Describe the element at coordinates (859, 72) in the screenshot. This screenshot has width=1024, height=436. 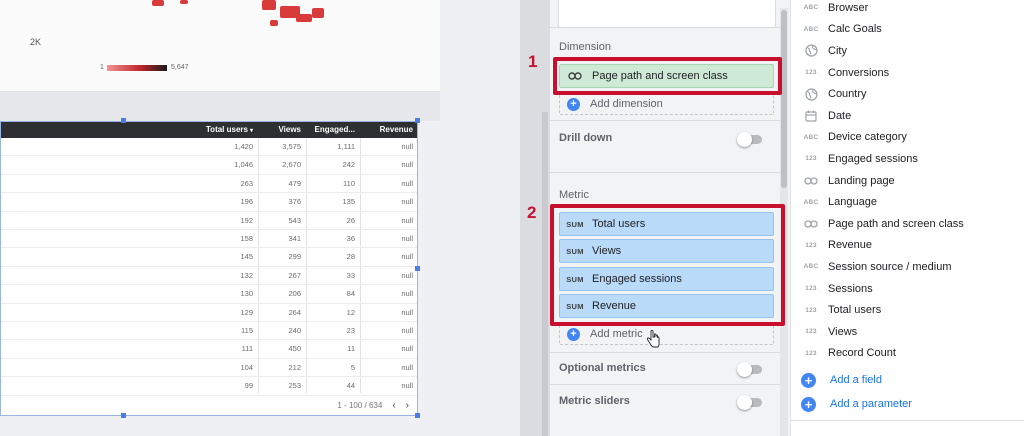
I see `field-label: Conversions` at that location.